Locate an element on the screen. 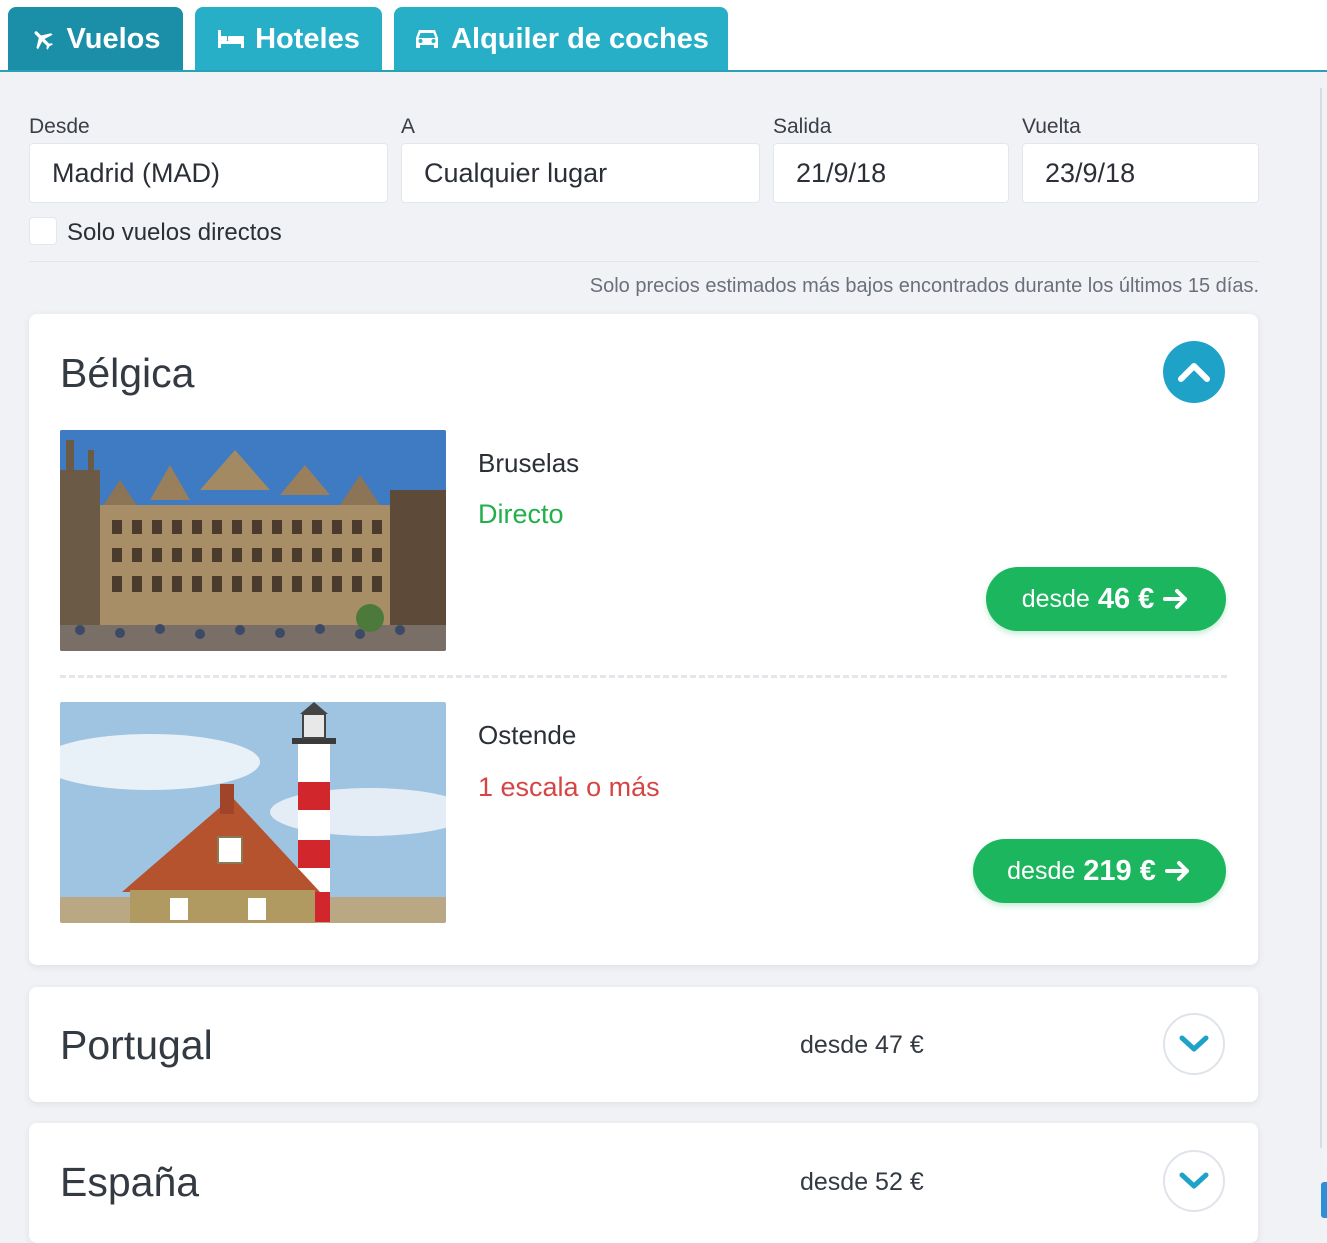 The height and width of the screenshot is (1243, 1327). tab-underline is located at coordinates (663, 71).